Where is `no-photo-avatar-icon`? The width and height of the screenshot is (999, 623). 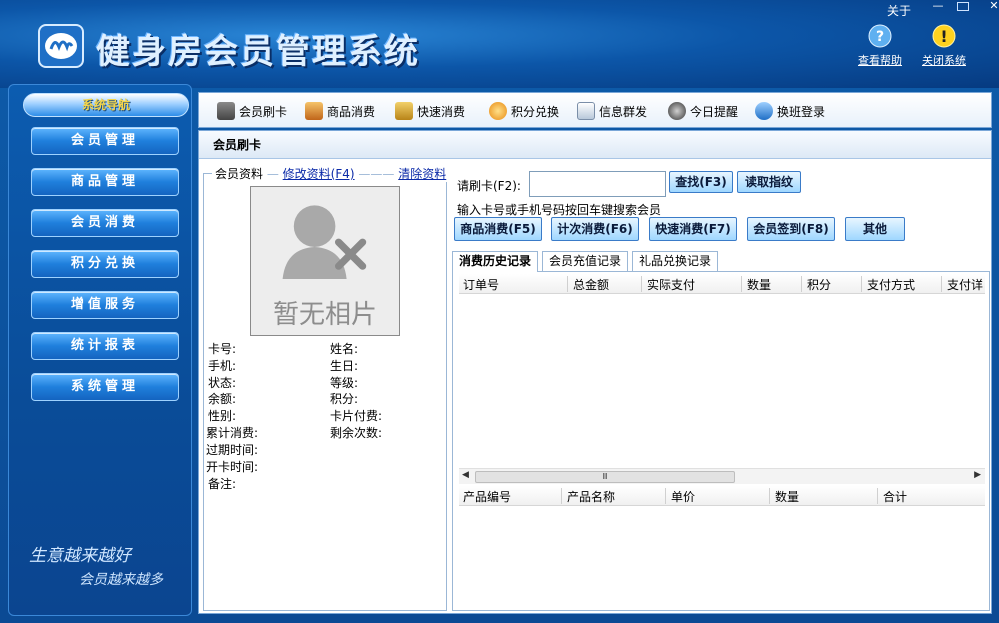 no-photo-avatar-icon is located at coordinates (324, 242).